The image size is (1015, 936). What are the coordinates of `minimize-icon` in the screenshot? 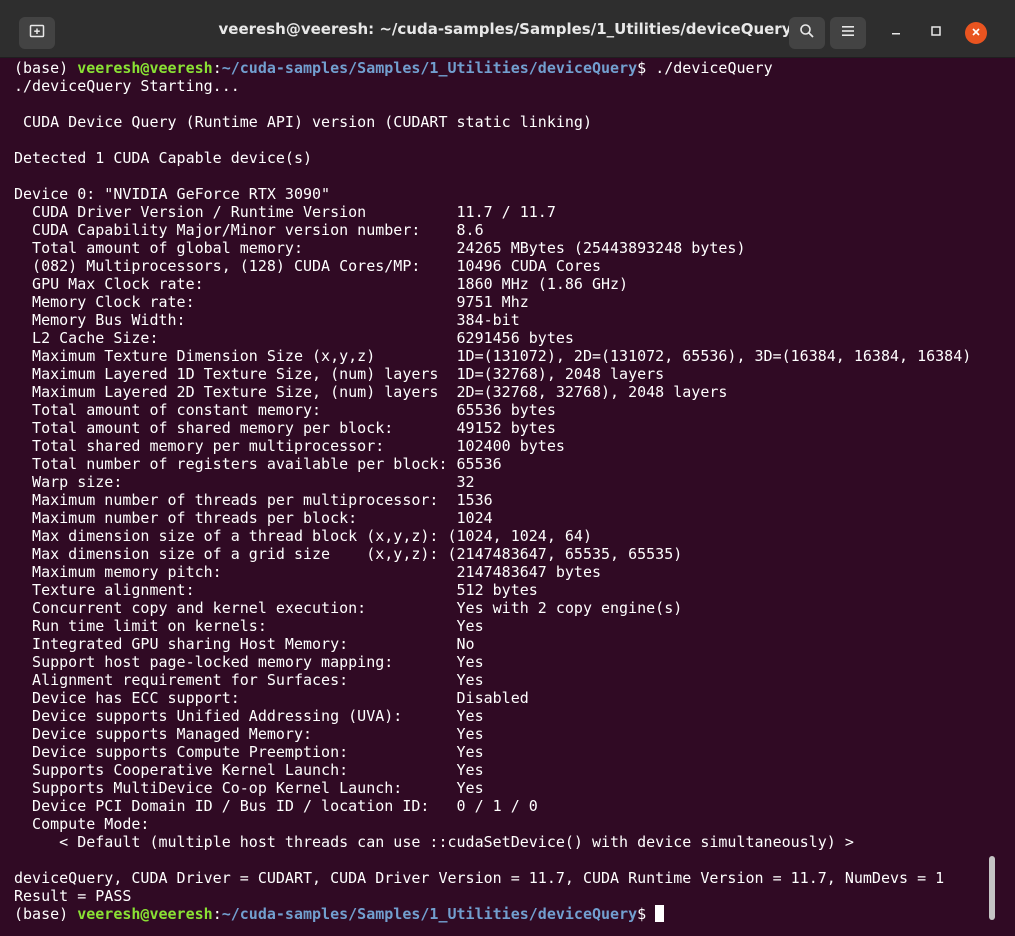 It's located at (896, 33).